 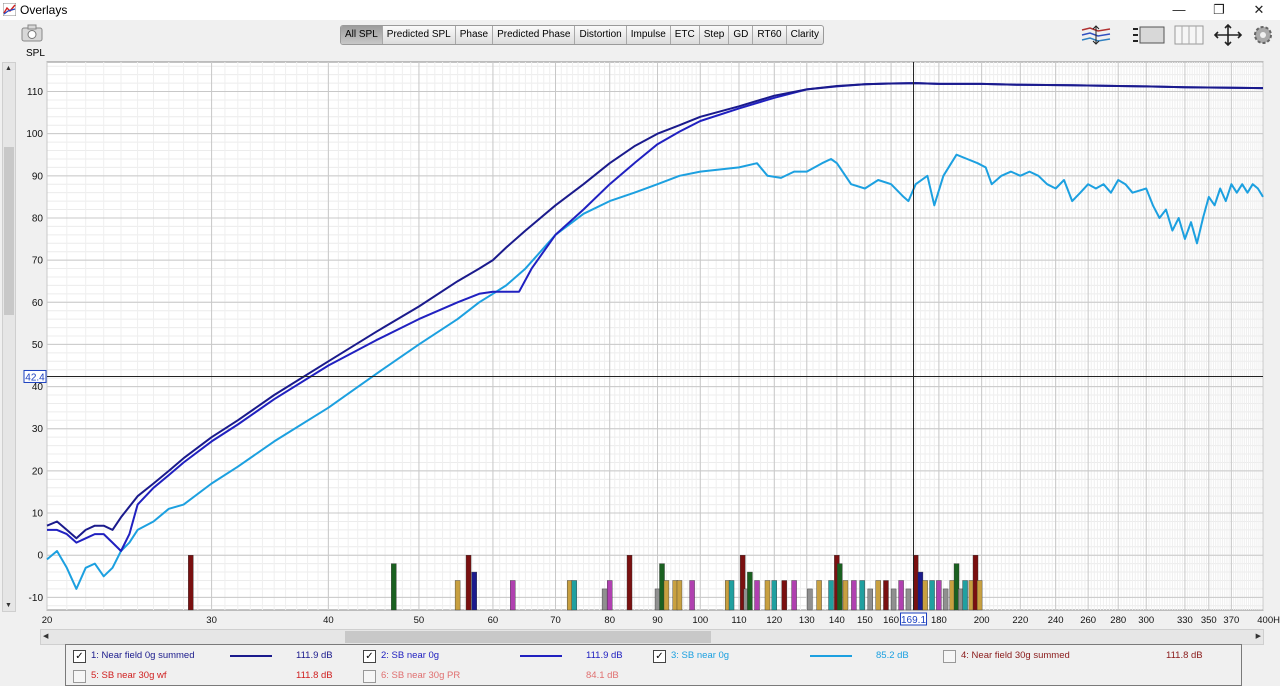 What do you see at coordinates (32, 33) in the screenshot?
I see `camera-icon` at bounding box center [32, 33].